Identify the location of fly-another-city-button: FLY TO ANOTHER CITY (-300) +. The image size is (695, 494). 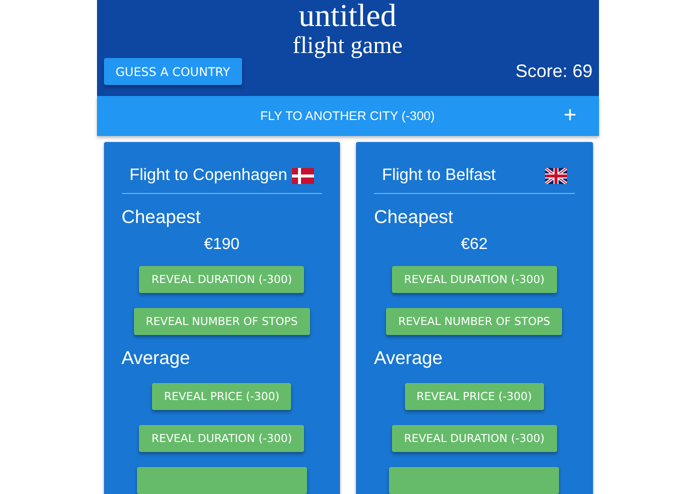
(347, 116).